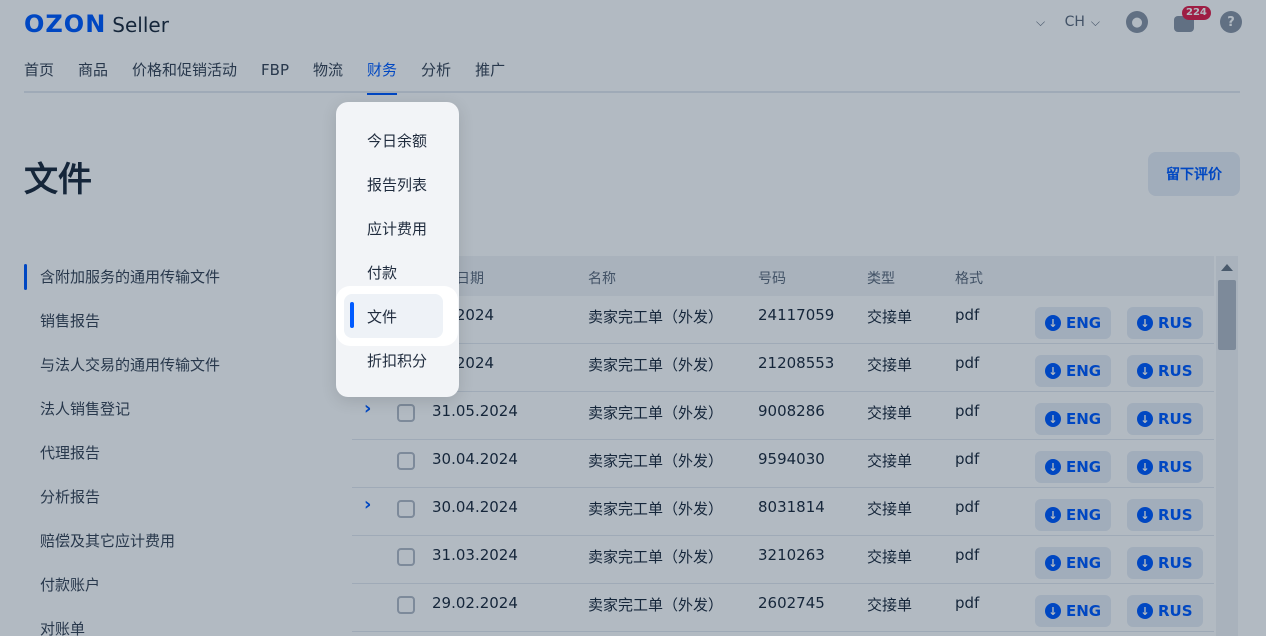 The image size is (1266, 636). I want to click on dropdown-item-today-balance: 今日余额, so click(397, 140).